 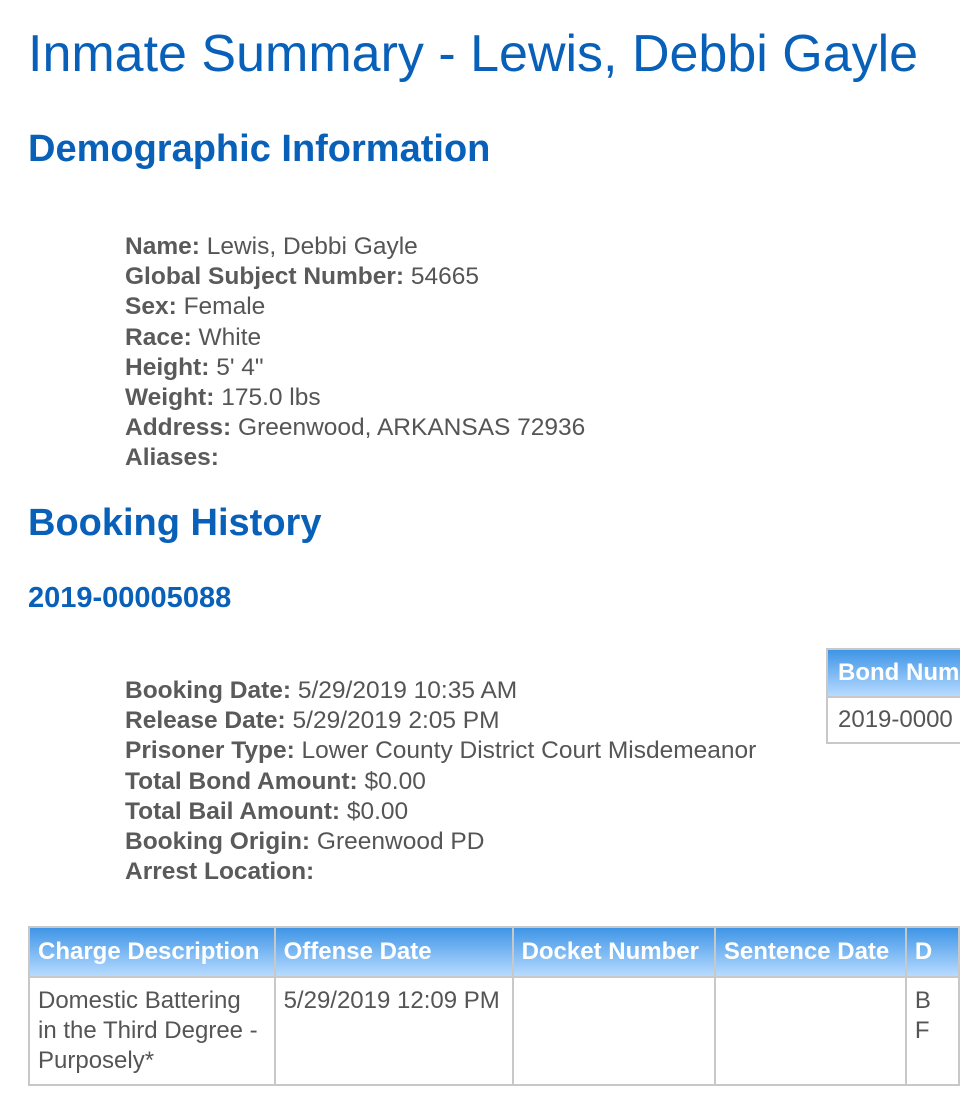 I want to click on field-value: 5/29/2019 2:05 PM, so click(x=396, y=721).